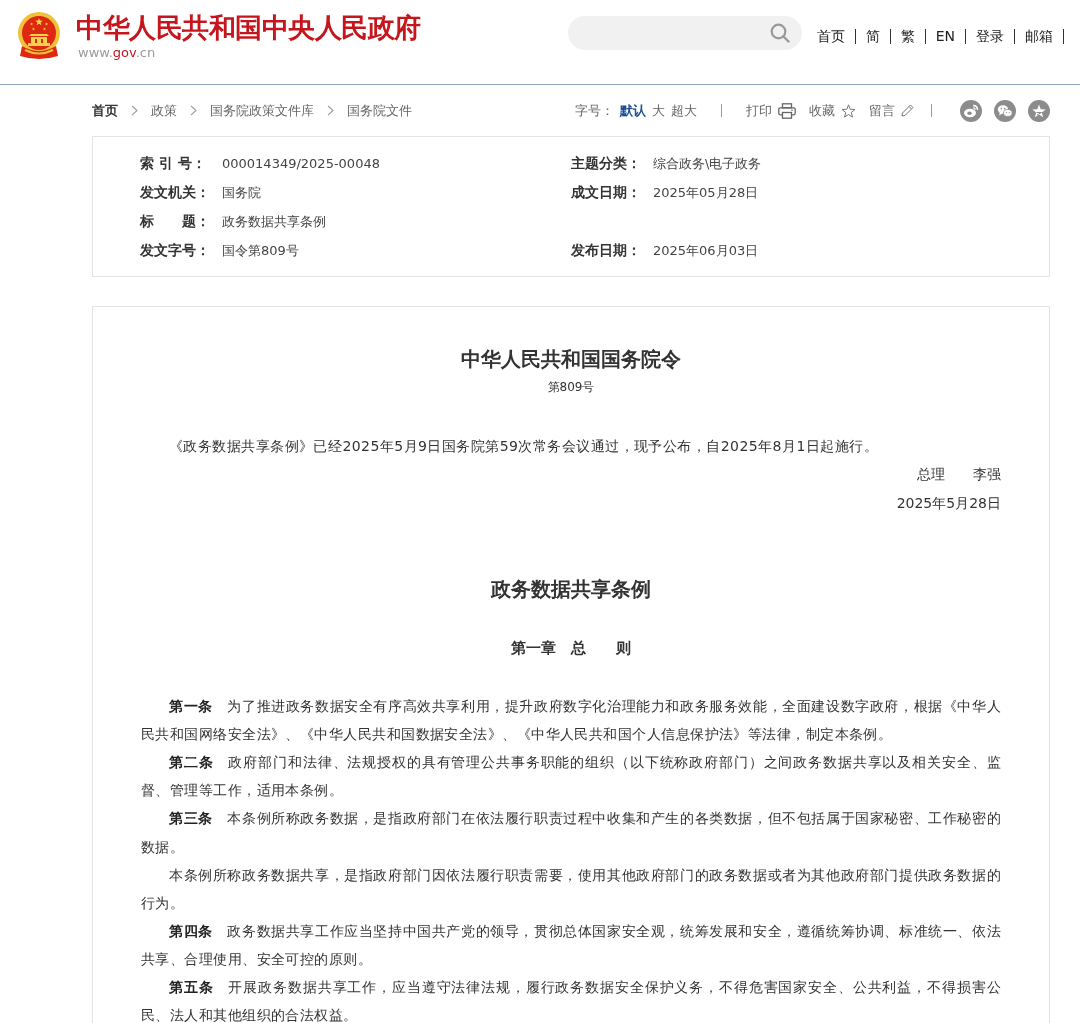 The image size is (1080, 1023). What do you see at coordinates (571, 889) in the screenshot?
I see `article-paragraph: 本条例所称政务数据共享，是指政府部门因依法履行职责需要，使用其他政府部门的政务数据或者为其他政府部门提供政务数据的行为。` at bounding box center [571, 889].